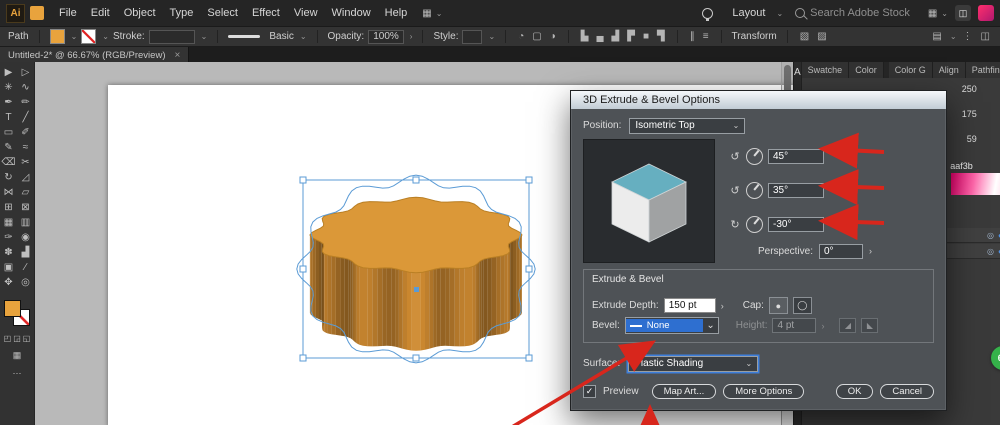 This screenshot has height=425, width=1000. What do you see at coordinates (306, 13) in the screenshot?
I see `menu-item: View` at bounding box center [306, 13].